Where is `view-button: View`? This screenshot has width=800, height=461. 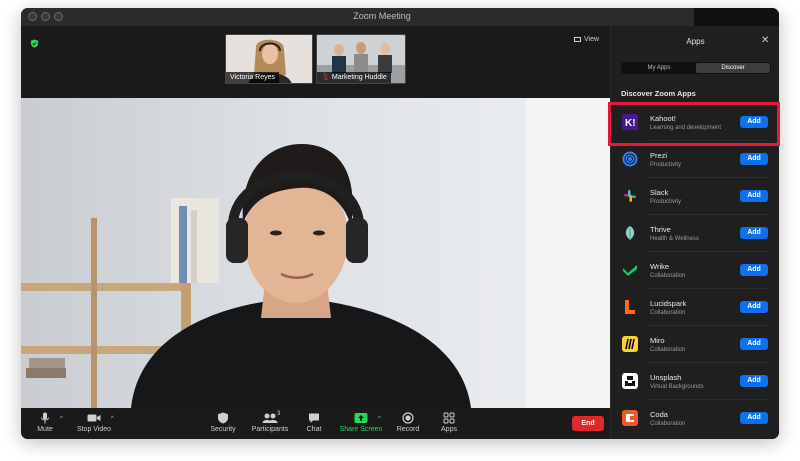
view-button: View is located at coordinates (586, 39).